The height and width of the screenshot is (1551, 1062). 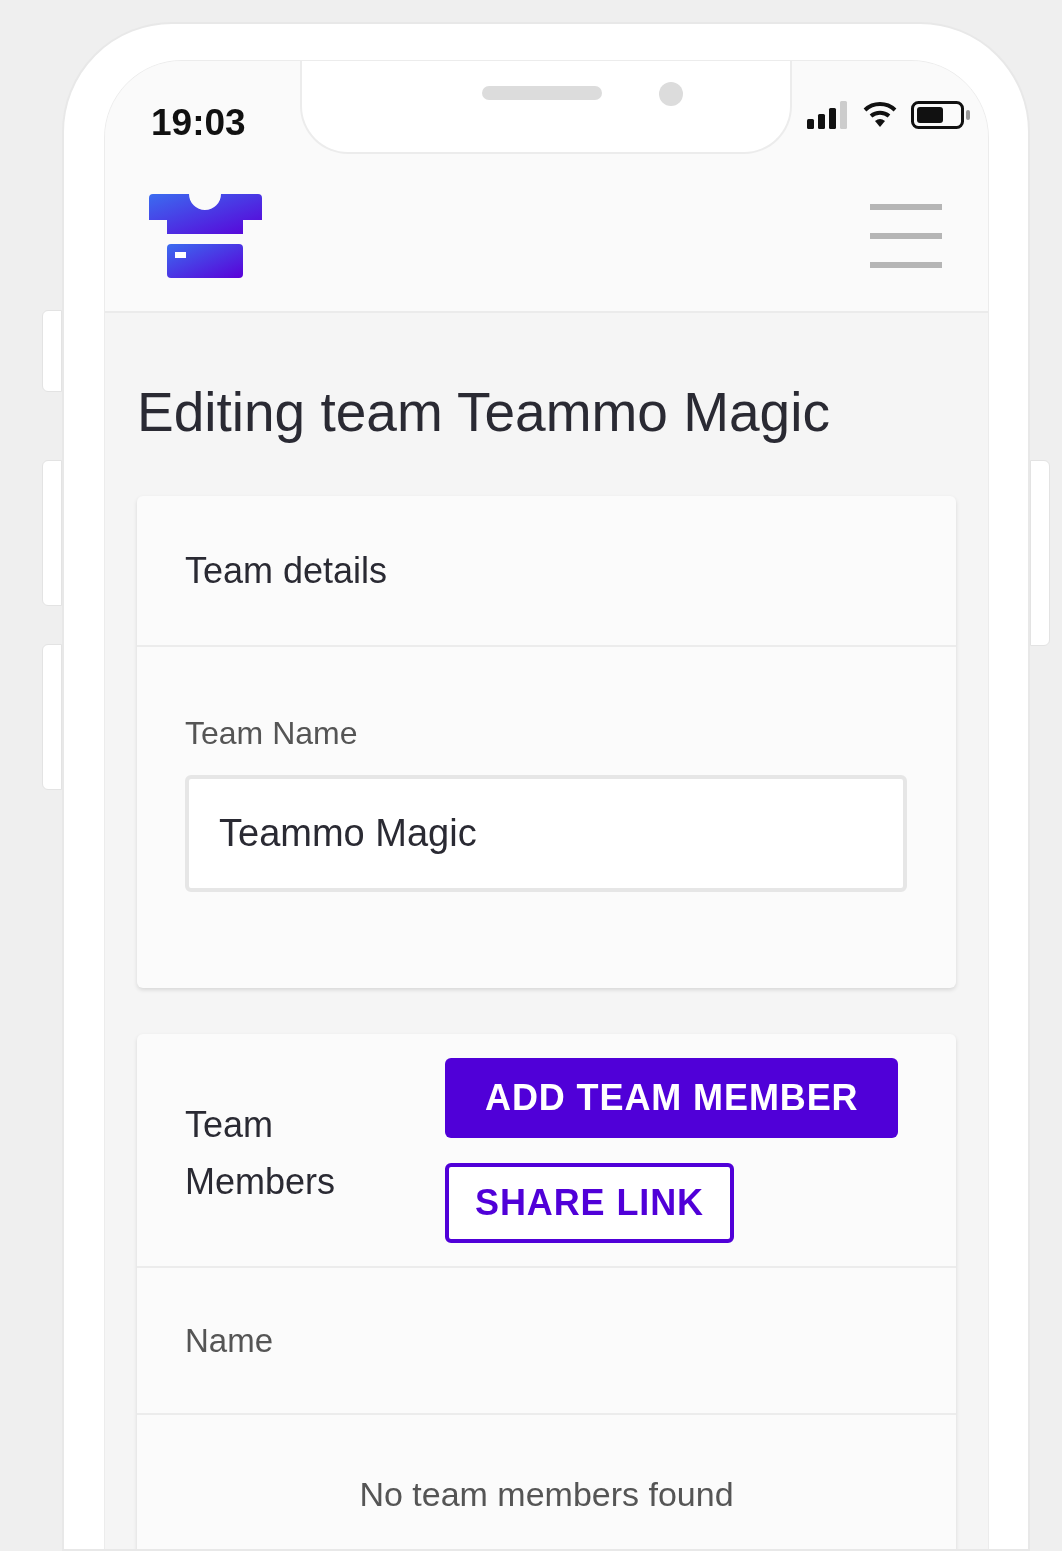 I want to click on team-name-input: Teammo Magic, so click(x=546, y=833).